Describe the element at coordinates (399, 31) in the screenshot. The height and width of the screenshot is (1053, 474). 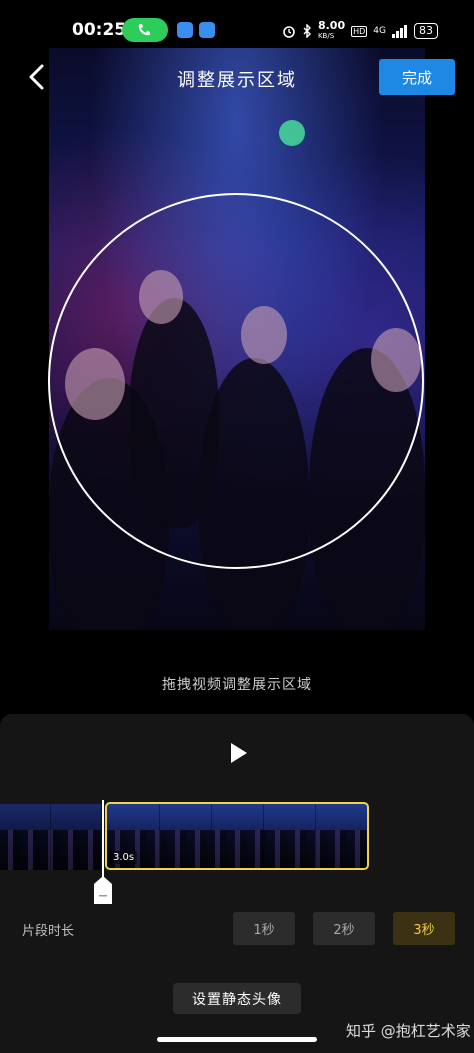
I see `signal-icon` at that location.